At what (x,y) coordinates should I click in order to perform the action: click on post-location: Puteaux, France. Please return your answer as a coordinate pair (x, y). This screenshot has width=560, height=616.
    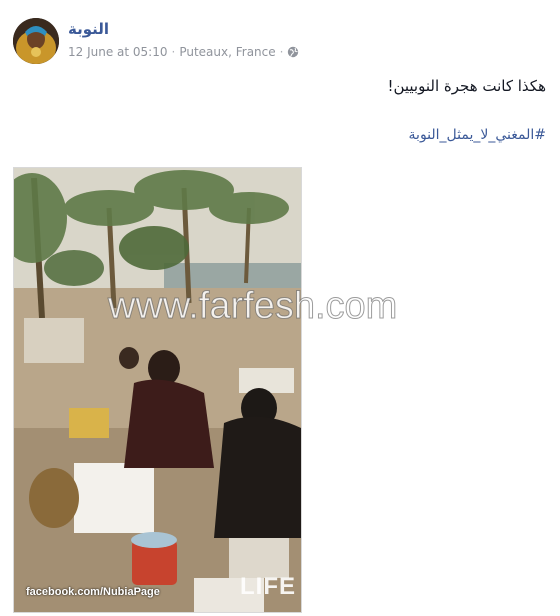
    Looking at the image, I should click on (227, 52).